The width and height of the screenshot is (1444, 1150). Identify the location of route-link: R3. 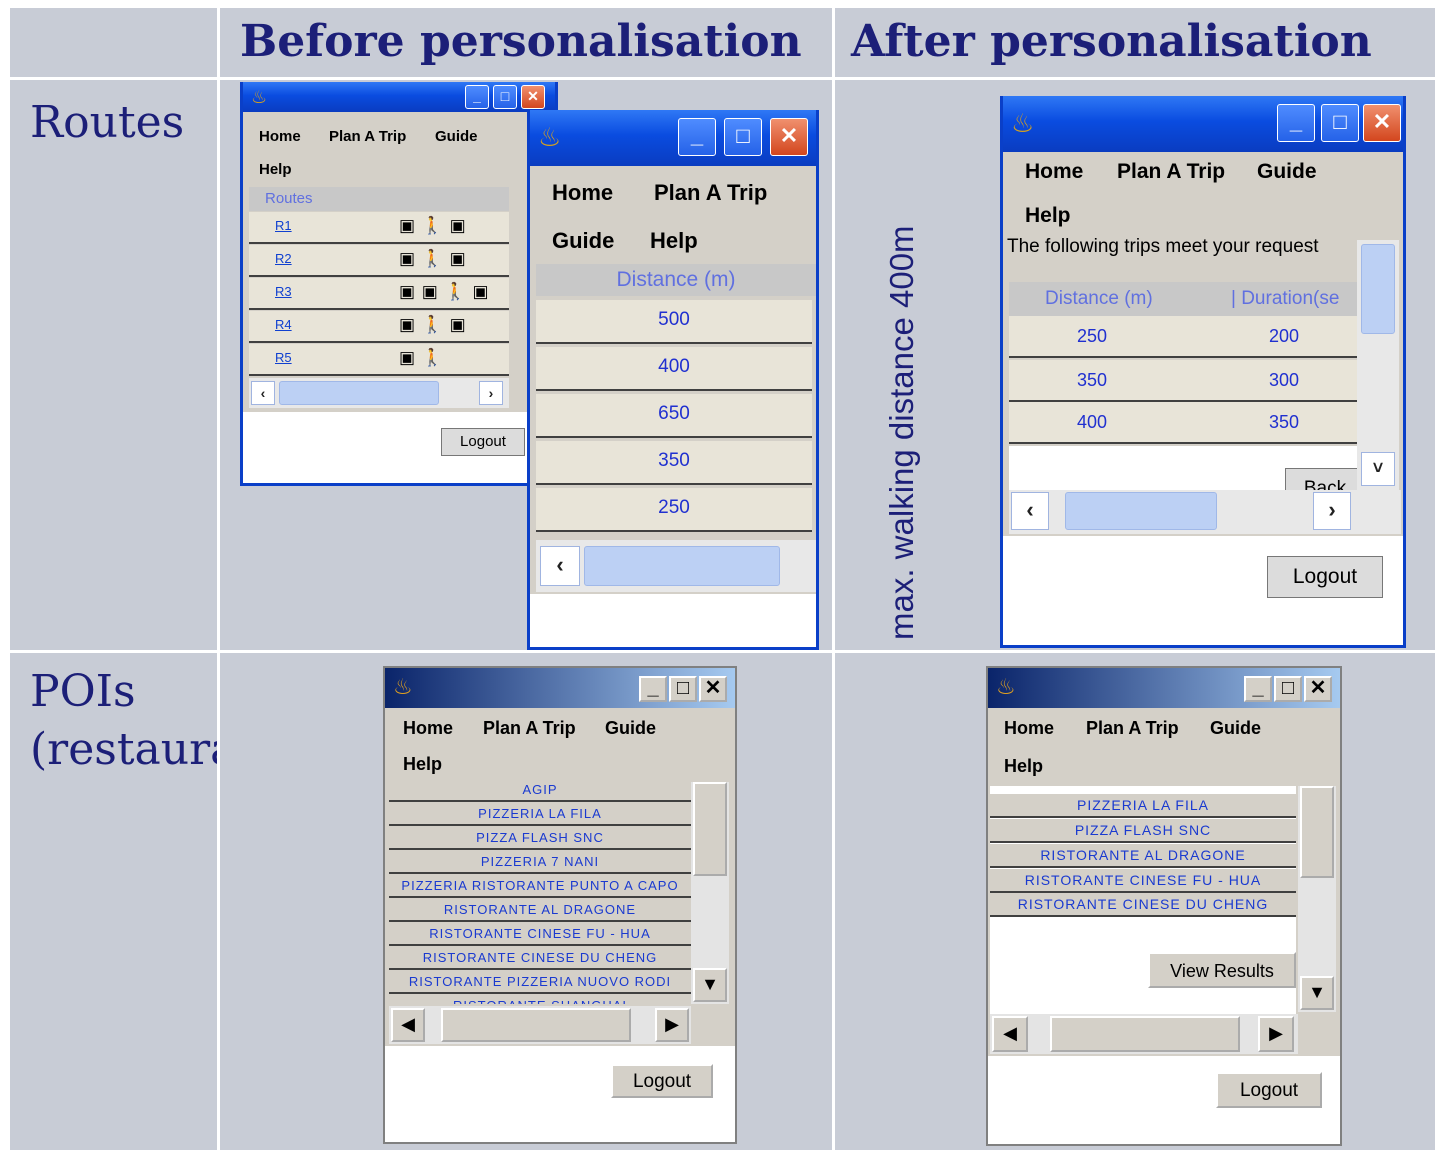
(283, 291).